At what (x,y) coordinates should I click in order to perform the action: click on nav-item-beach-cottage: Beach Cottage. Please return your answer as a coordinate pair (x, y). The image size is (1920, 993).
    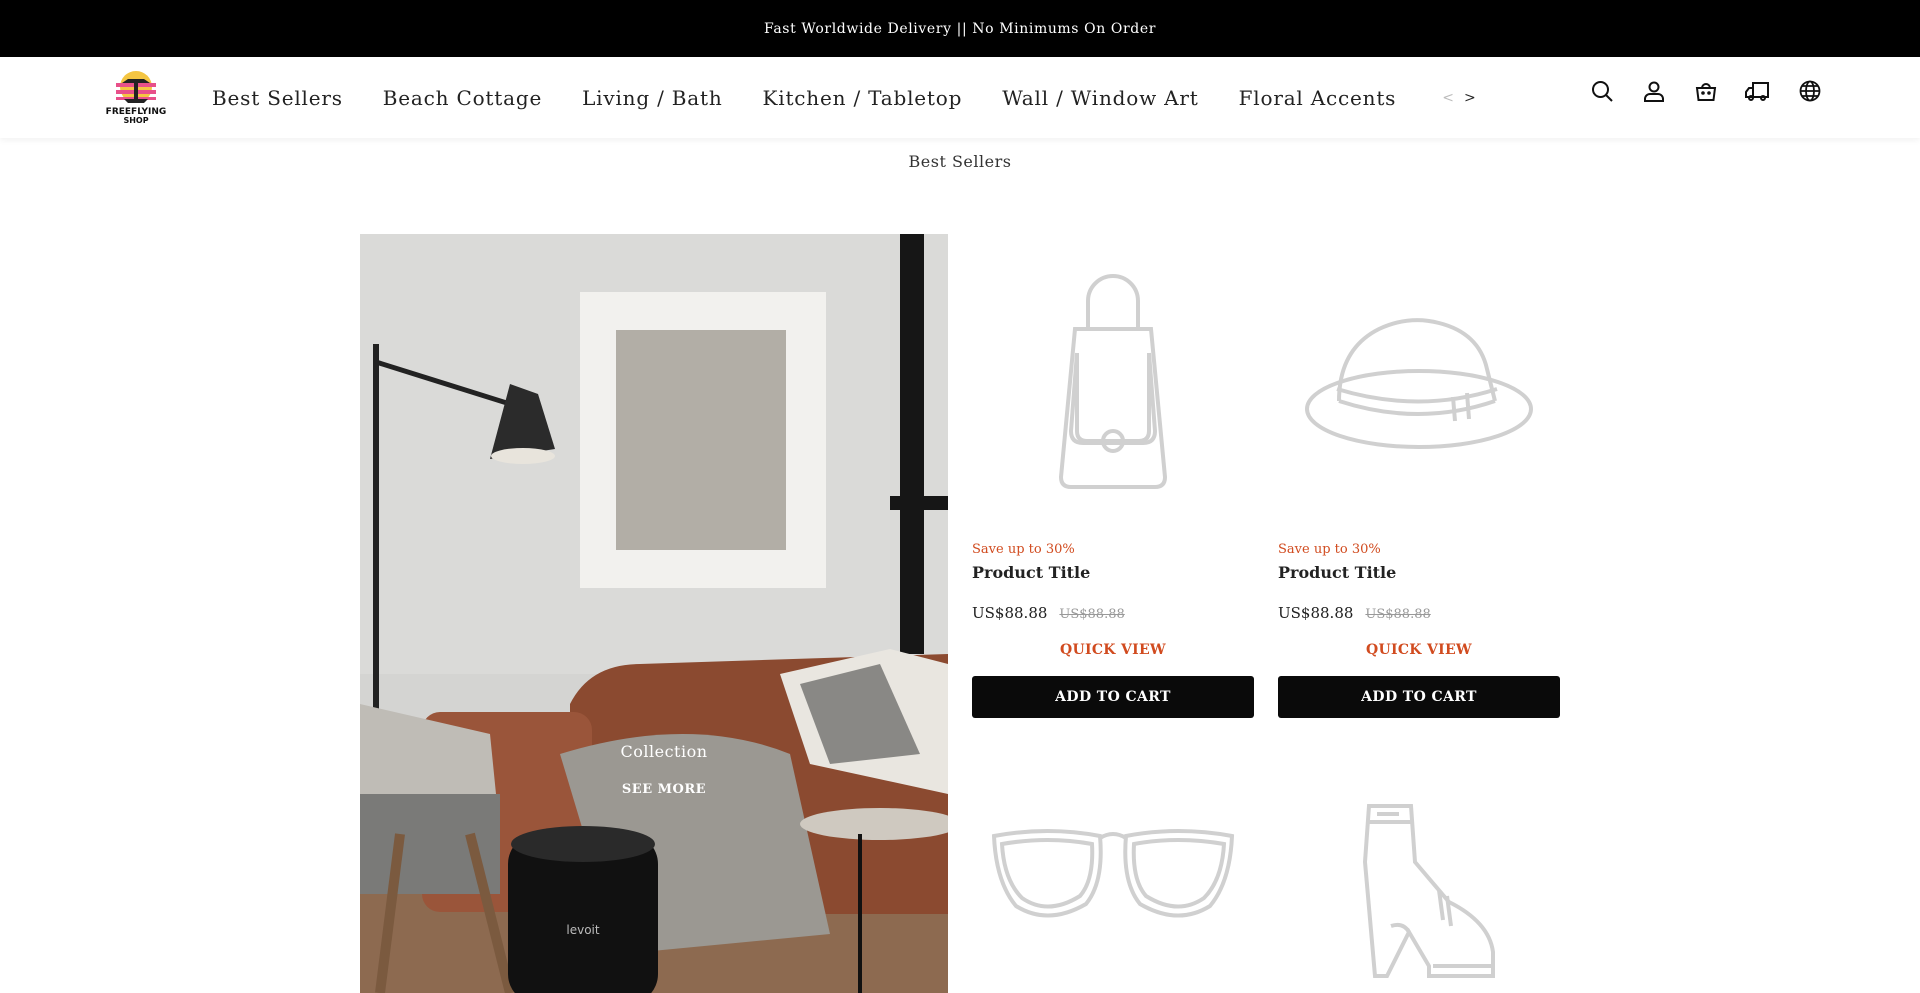
    Looking at the image, I should click on (462, 98).